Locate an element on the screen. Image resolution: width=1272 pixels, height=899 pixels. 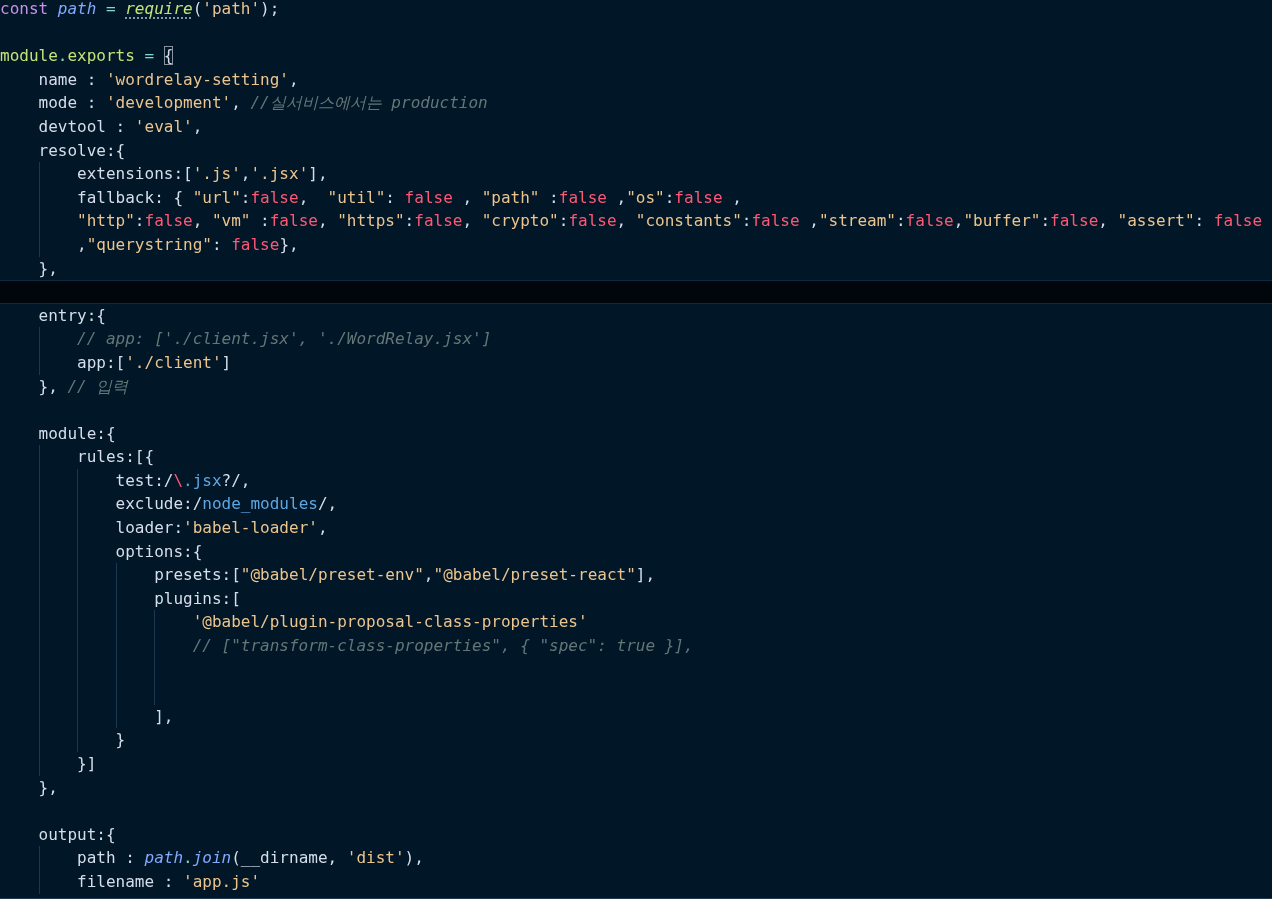
code-line: path : path.join(__dirname, 'dist'), is located at coordinates (250, 858).